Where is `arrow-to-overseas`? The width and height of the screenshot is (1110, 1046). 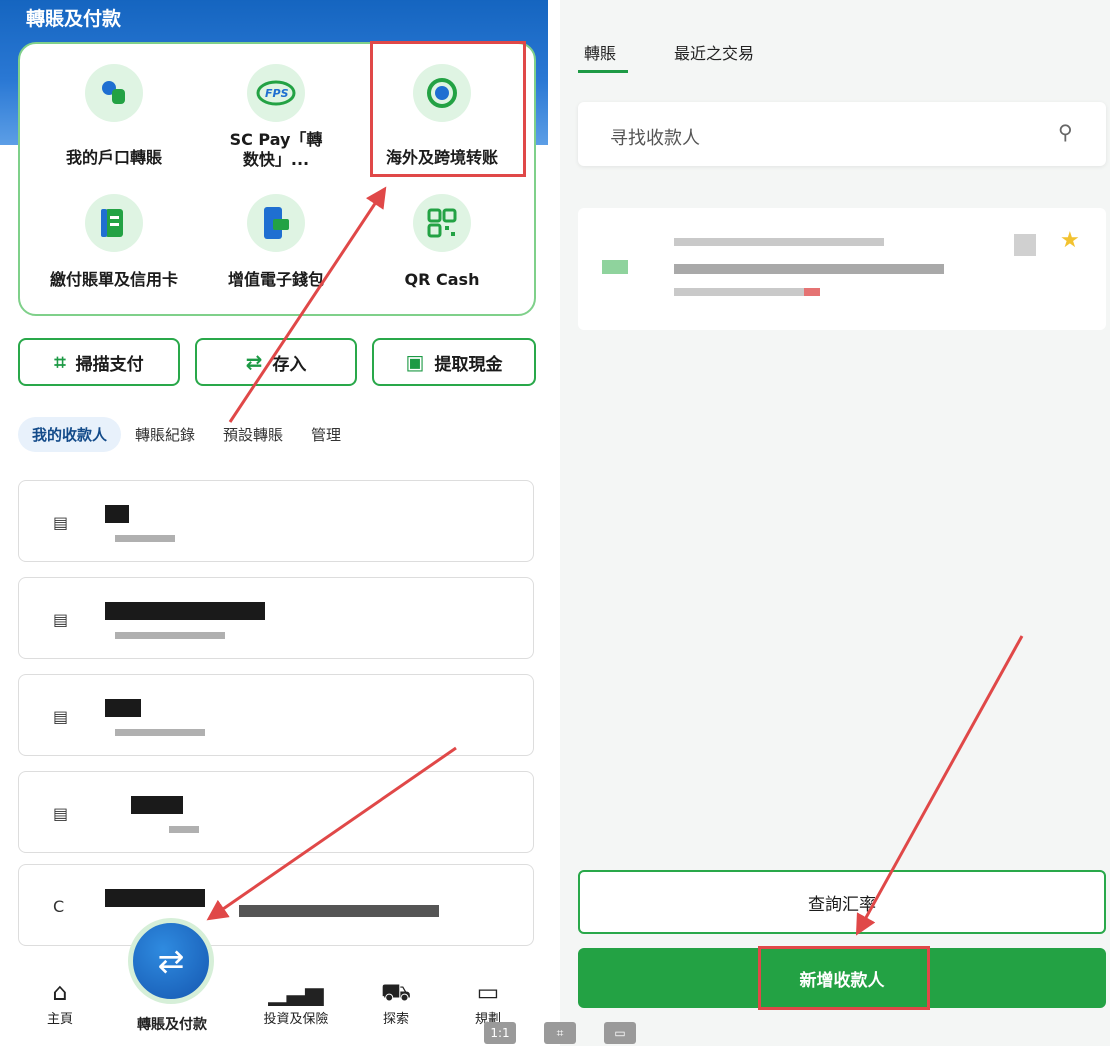 arrow-to-overseas is located at coordinates (307, 304).